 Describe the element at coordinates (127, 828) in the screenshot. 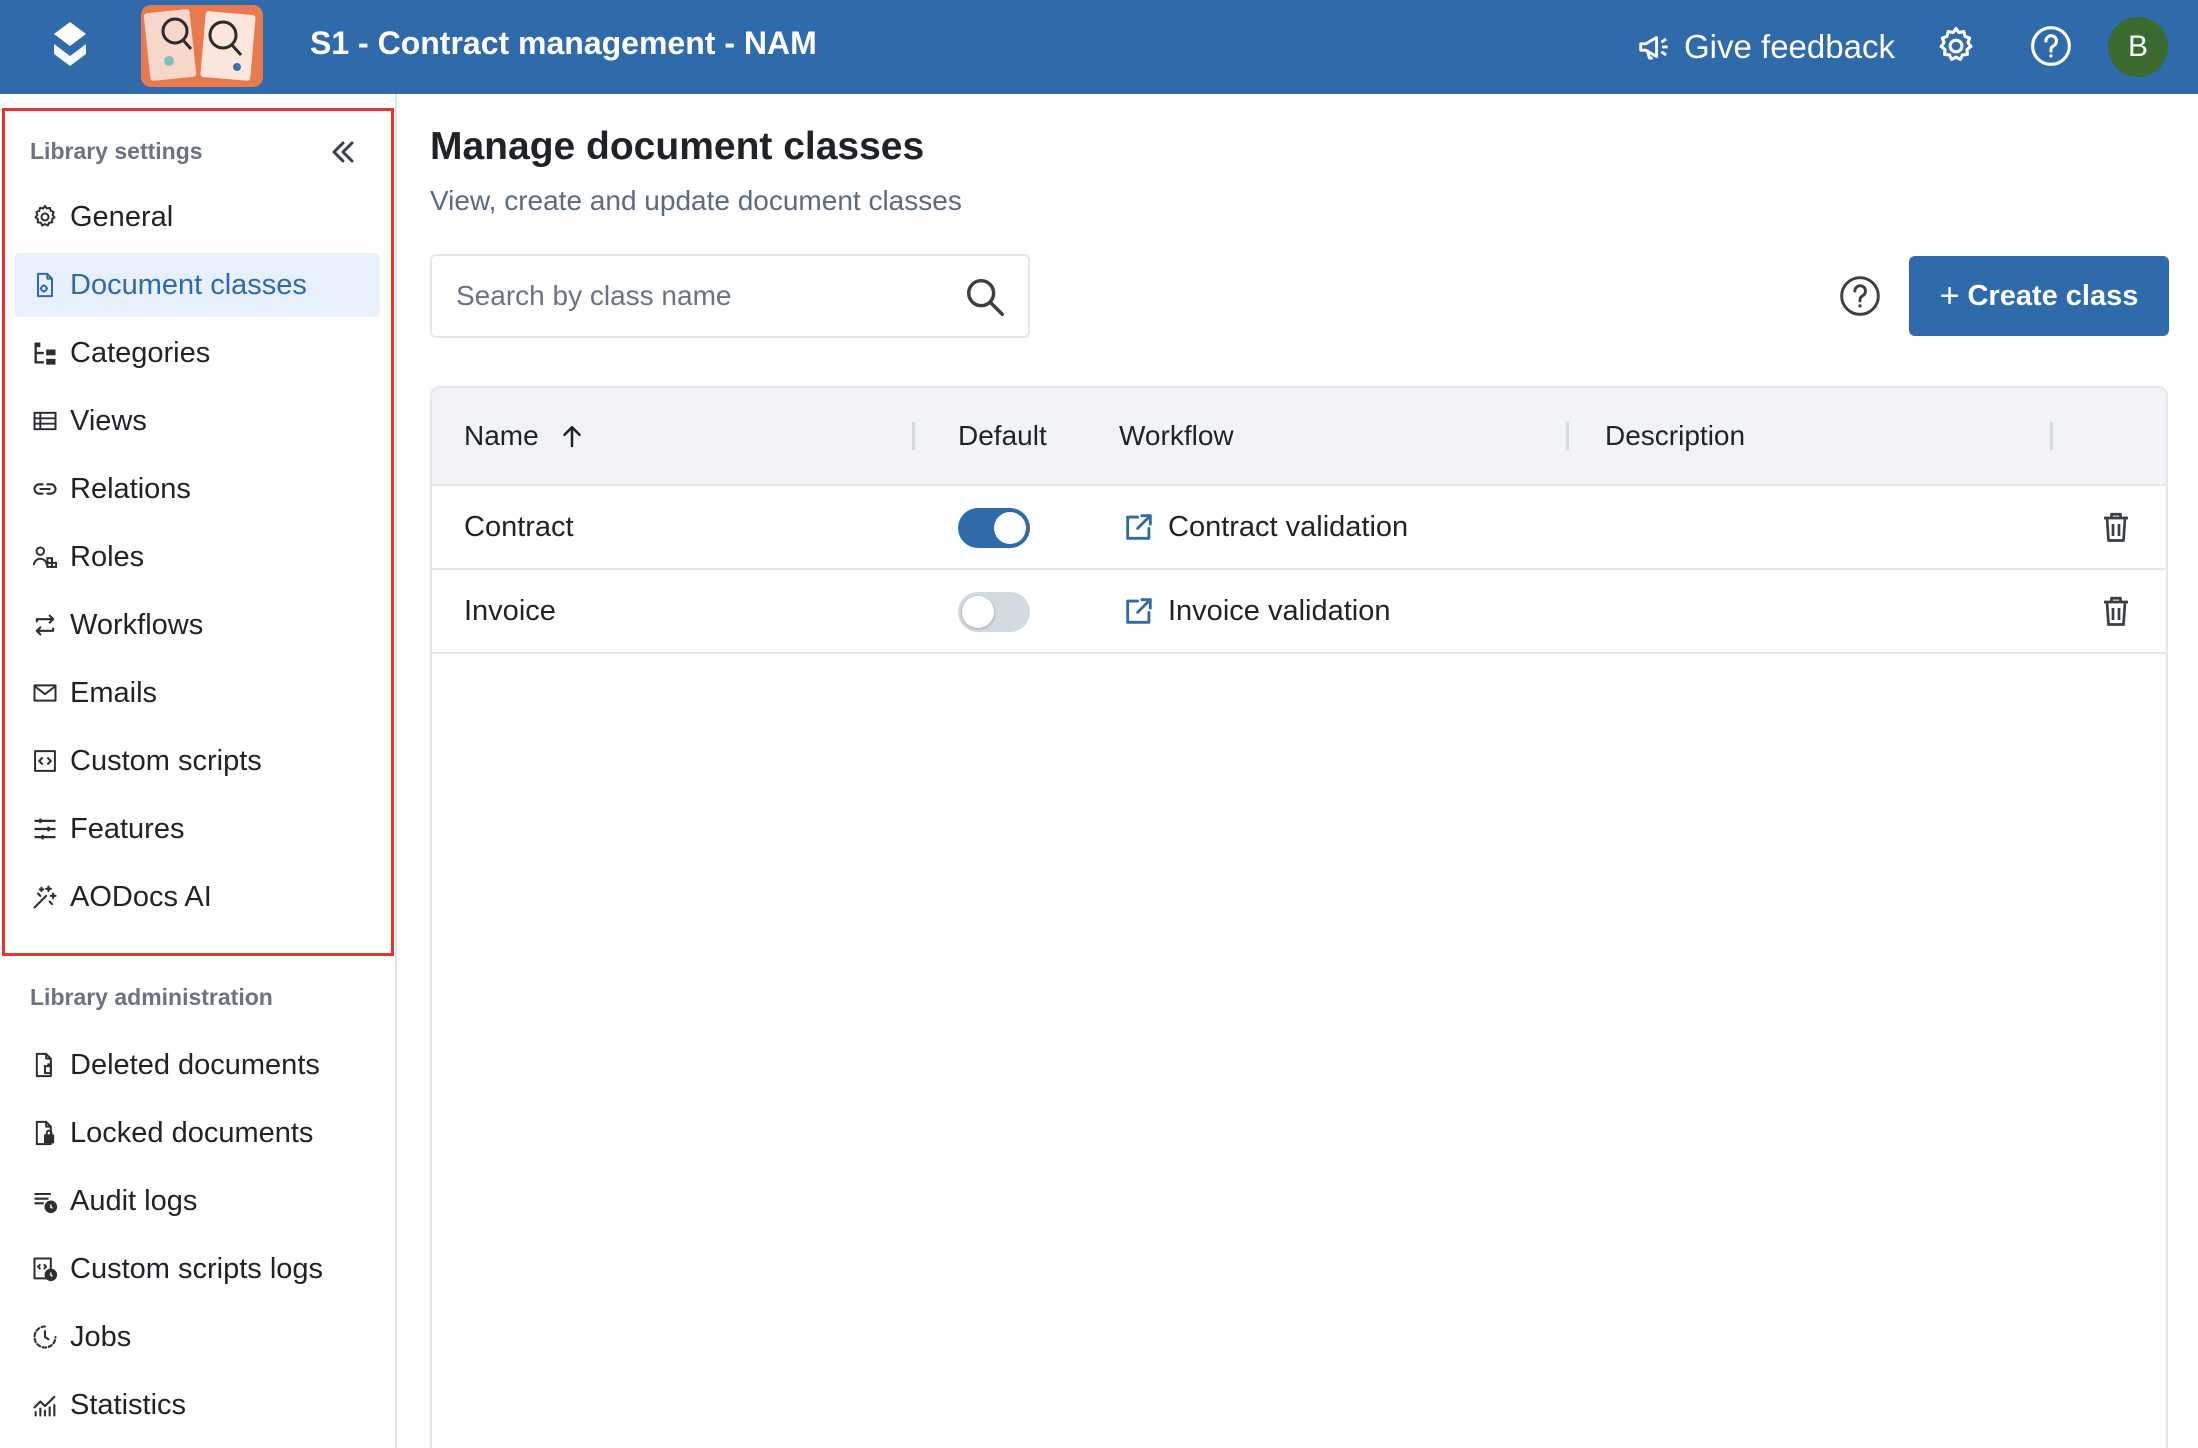

I see `sidebar-item-label: Features` at that location.